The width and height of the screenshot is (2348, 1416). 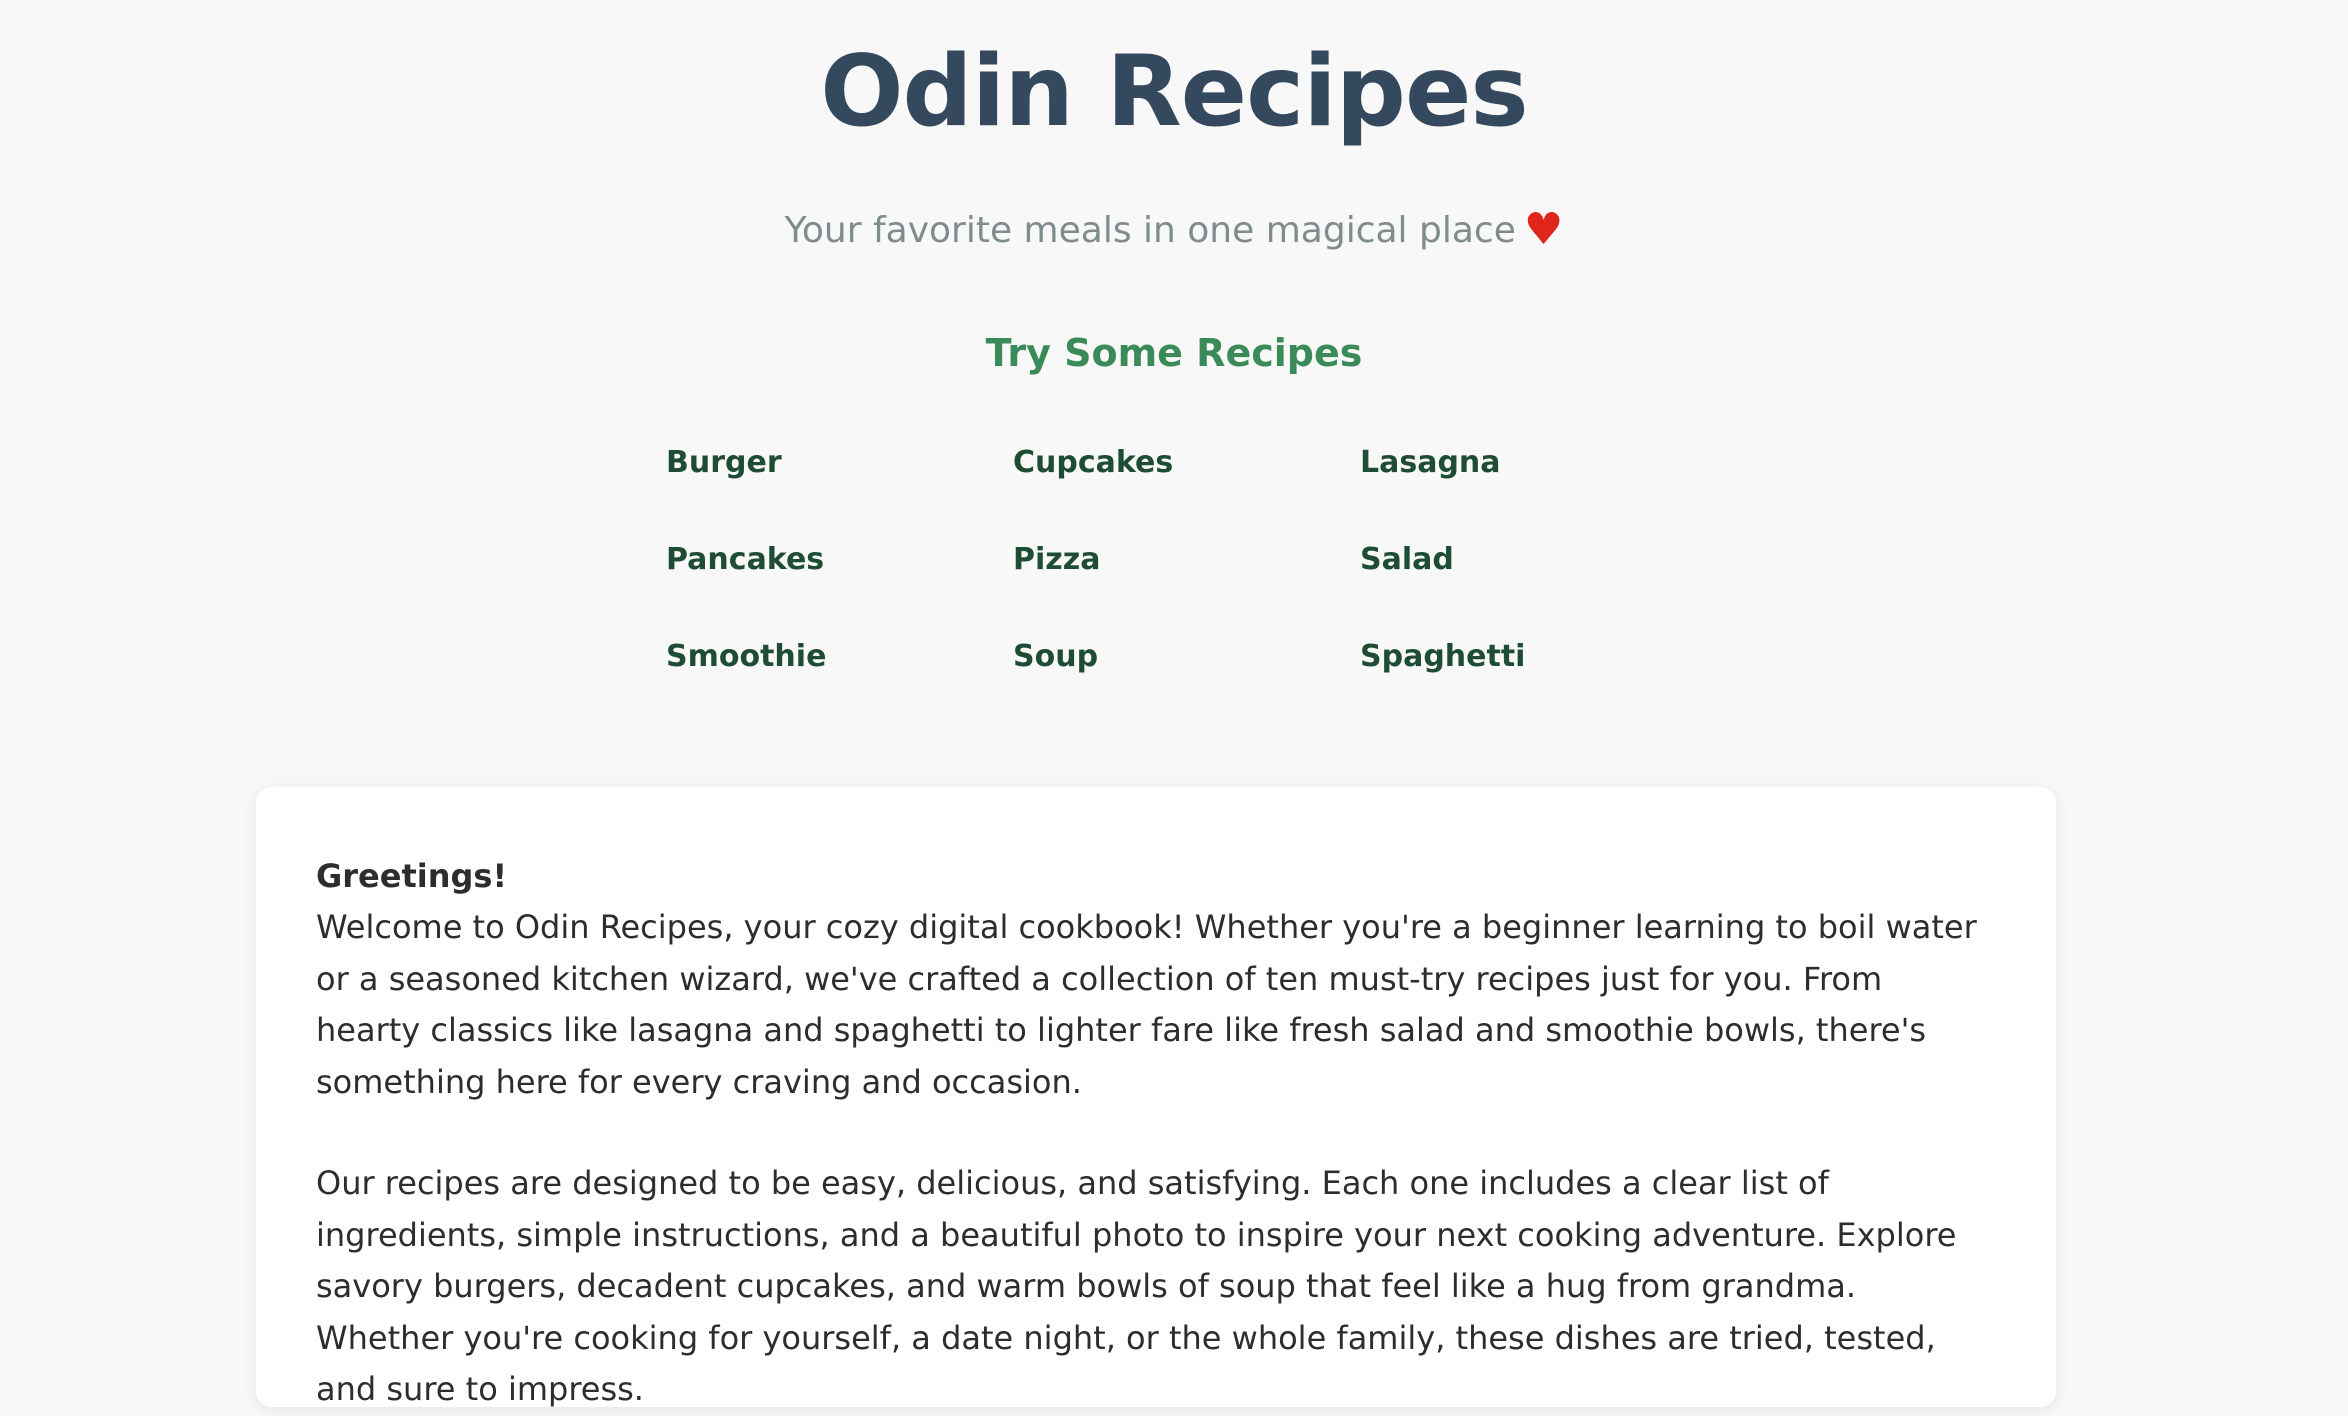 I want to click on recipe-item-cupcakes: Cupcakes, so click(x=1186, y=488).